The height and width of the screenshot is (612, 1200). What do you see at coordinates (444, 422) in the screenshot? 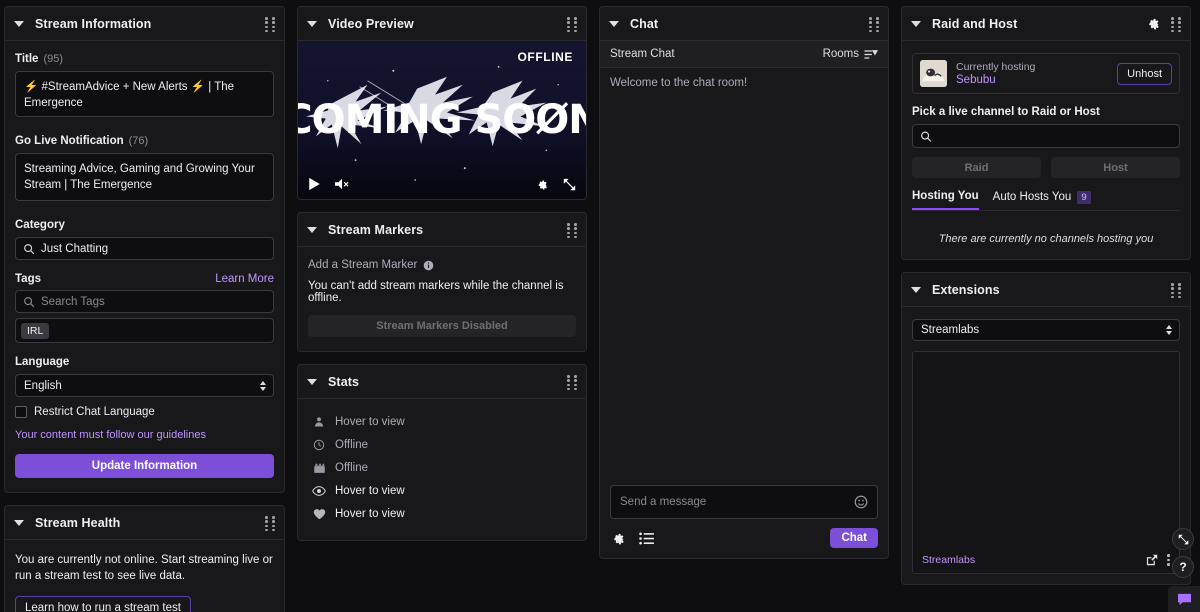
I see `stat-row-followers: Hover to view` at bounding box center [444, 422].